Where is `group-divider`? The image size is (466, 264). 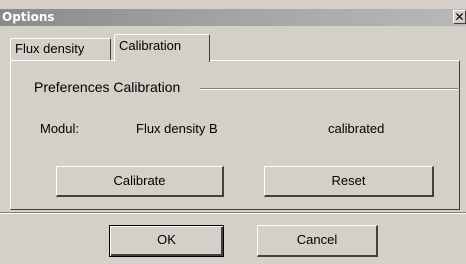 group-divider is located at coordinates (329, 89).